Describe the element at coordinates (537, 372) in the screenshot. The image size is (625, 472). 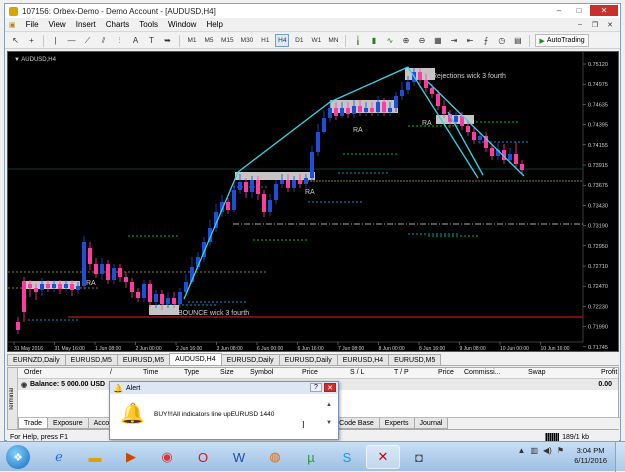
I see `col-swap: Swap` at that location.